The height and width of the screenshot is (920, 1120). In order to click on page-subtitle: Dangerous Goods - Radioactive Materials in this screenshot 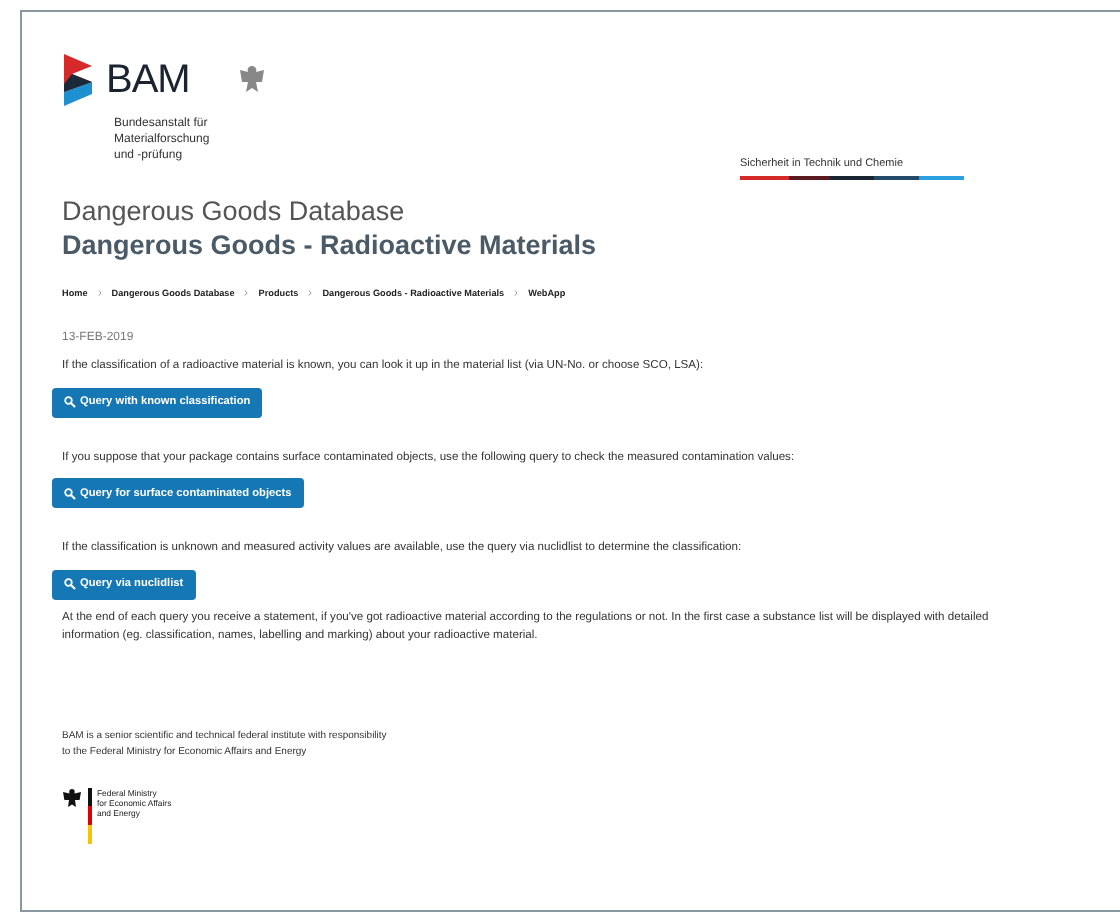, I will do `click(330, 245)`.